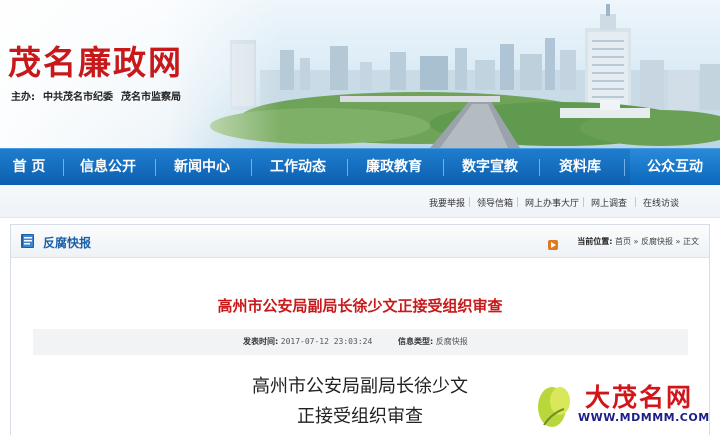  I want to click on main-nav: 首 页 信息公开 新闻中心 工作动态 廉政教育 数字宣教 资料库 公众互动, so click(360, 167).